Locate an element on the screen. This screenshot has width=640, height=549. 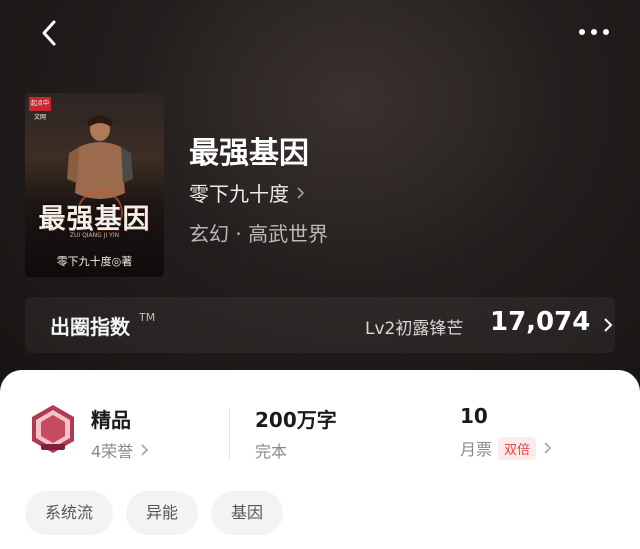
tag-chip: 系统流 is located at coordinates (69, 513).